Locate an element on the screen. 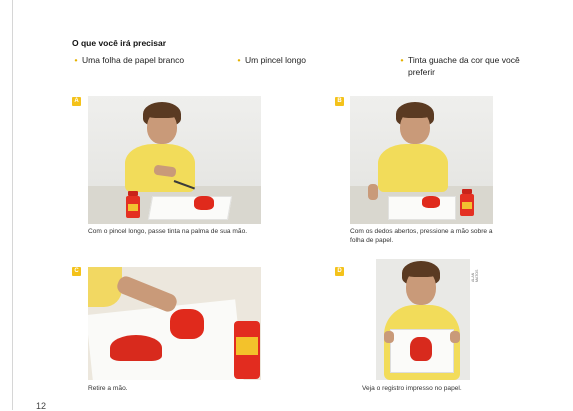 The width and height of the screenshot is (573, 411). step-a-photo is located at coordinates (174, 160).